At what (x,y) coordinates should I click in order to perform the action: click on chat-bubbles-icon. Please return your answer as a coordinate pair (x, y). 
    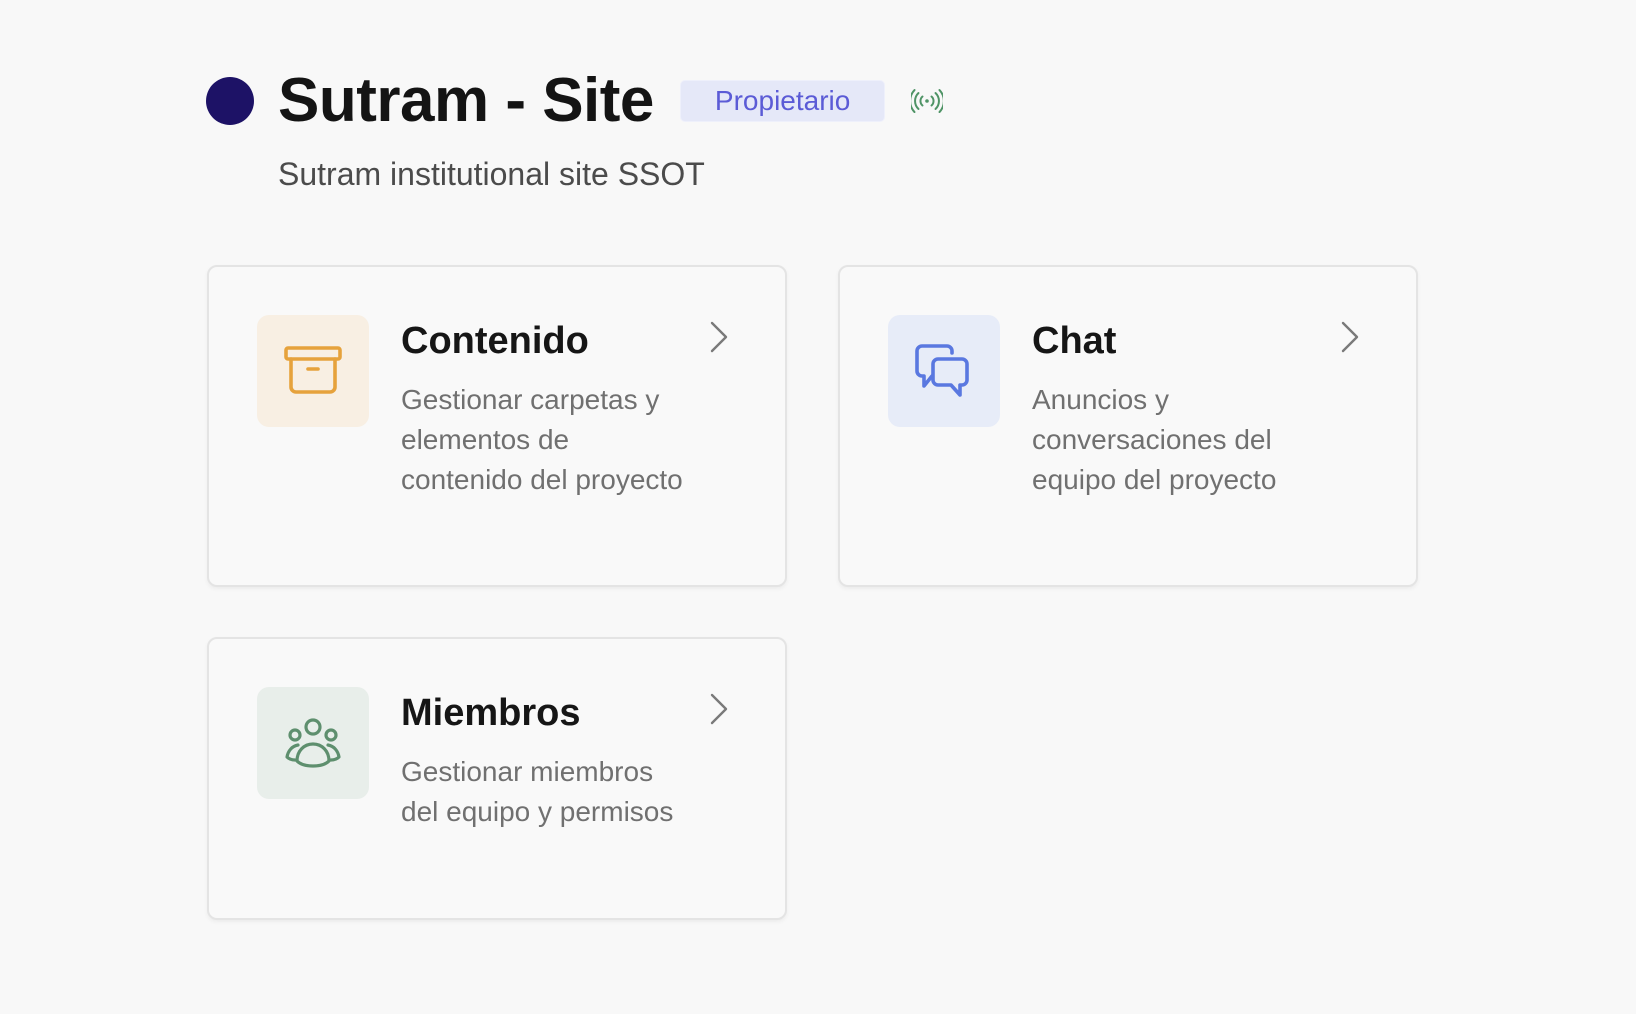
    Looking at the image, I should click on (942, 370).